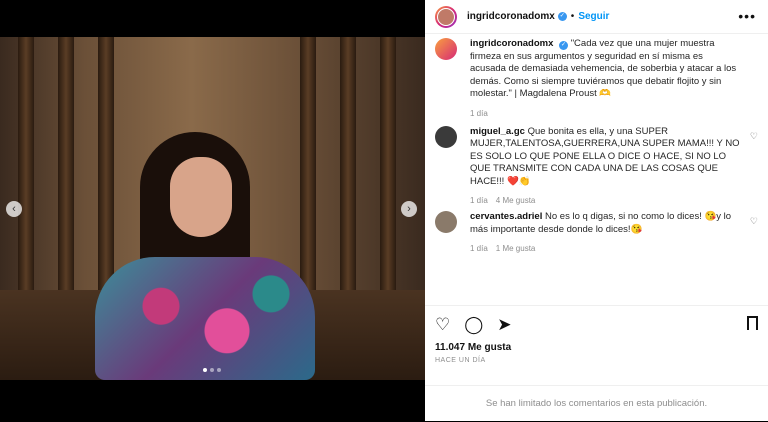 The width and height of the screenshot is (768, 422). I want to click on comment-username: cervantes.adriel, so click(506, 216).